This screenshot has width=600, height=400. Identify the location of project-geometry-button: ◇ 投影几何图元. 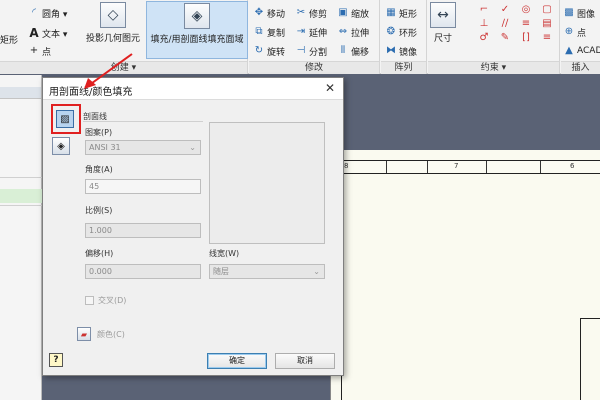
(113, 23).